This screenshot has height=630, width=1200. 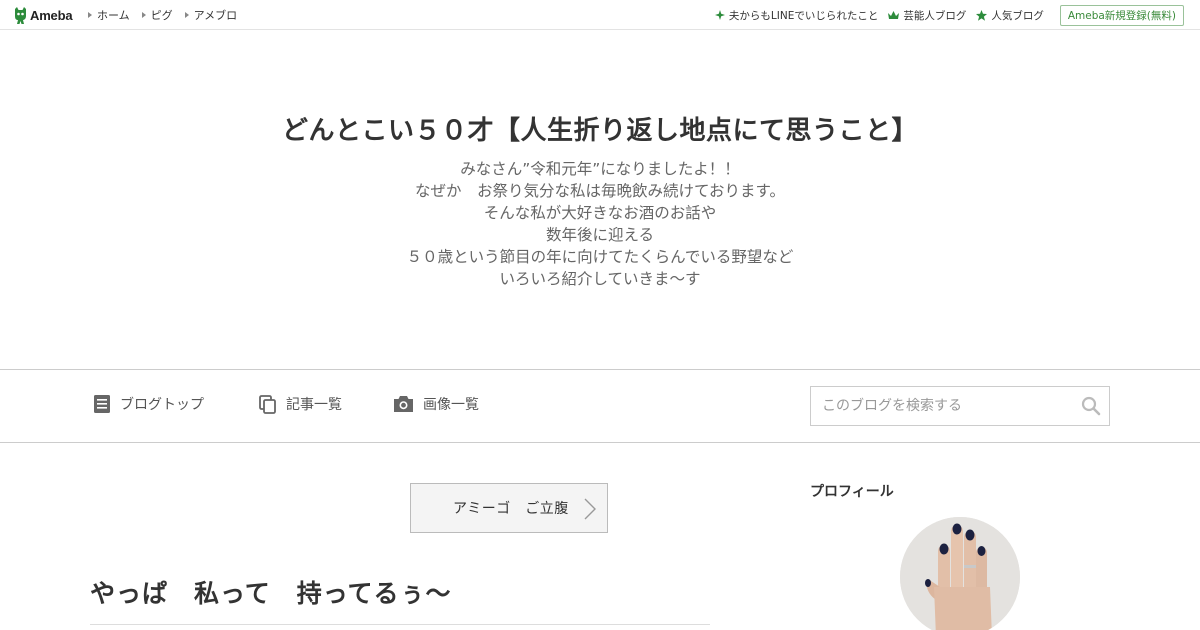 I want to click on profile-heading: プロフィール, so click(x=852, y=492).